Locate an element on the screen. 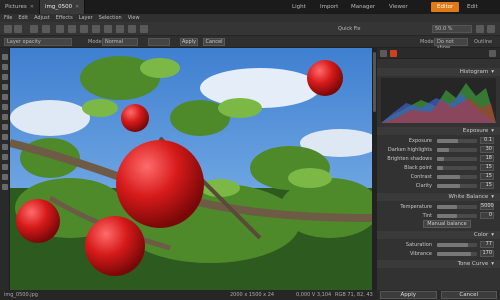 The image size is (500, 300). mode-edit: Edit is located at coordinates (472, 7).